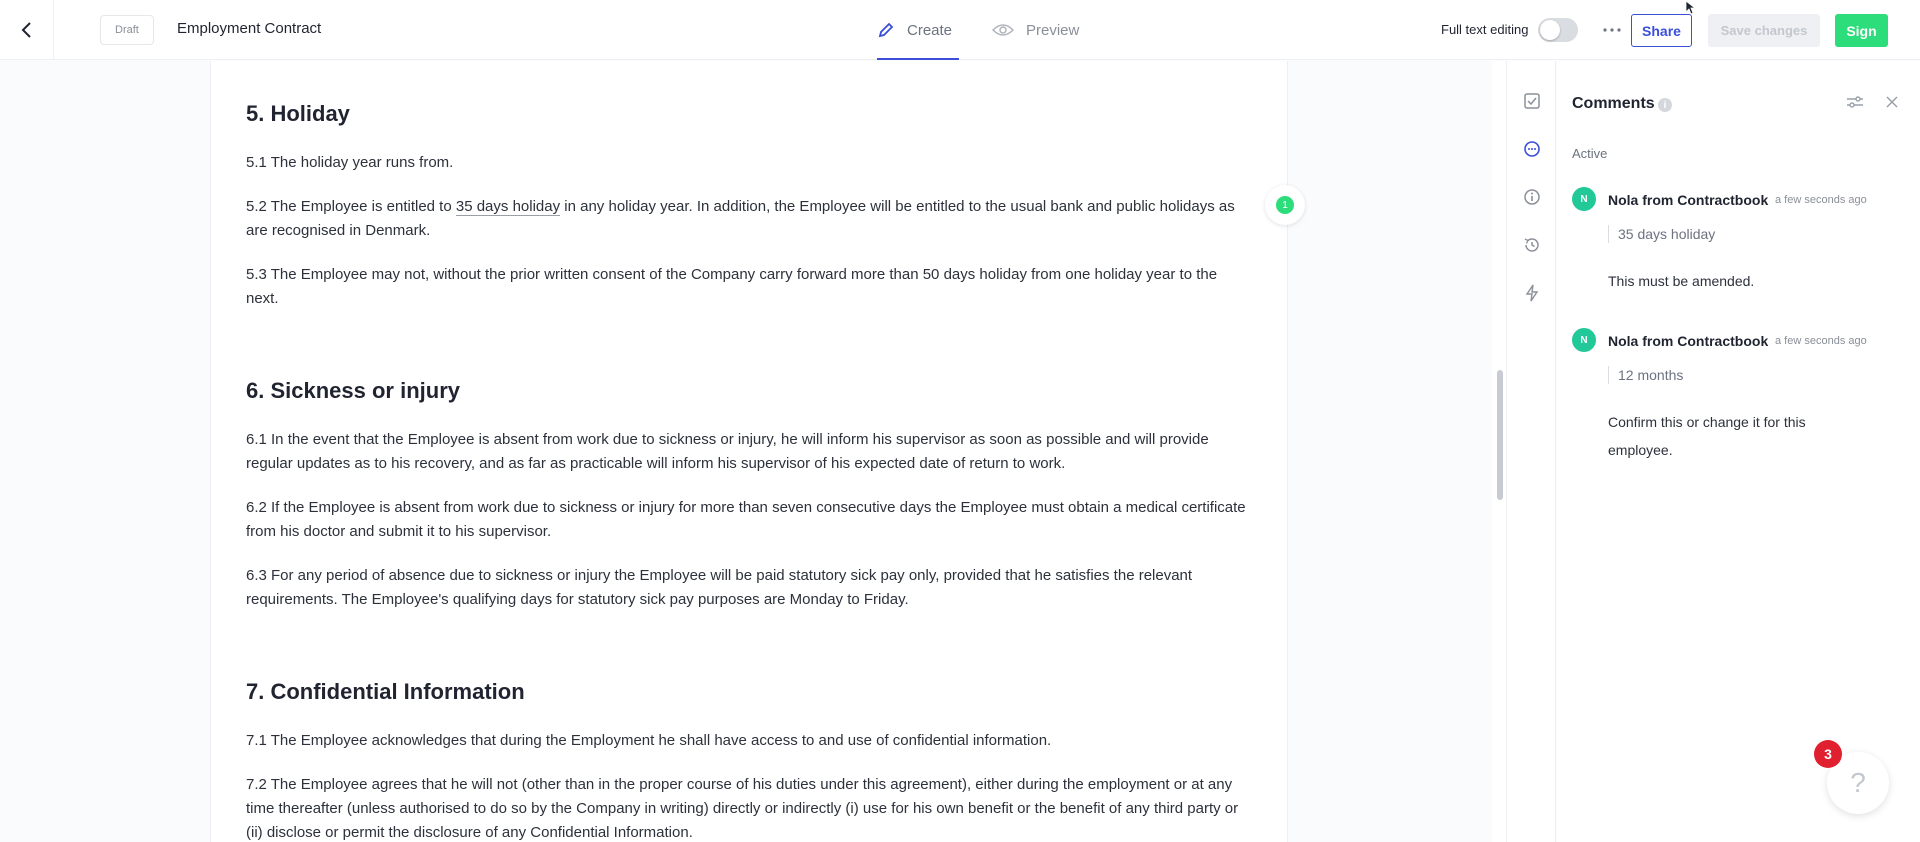  I want to click on chevron-left-icon, so click(26, 30).